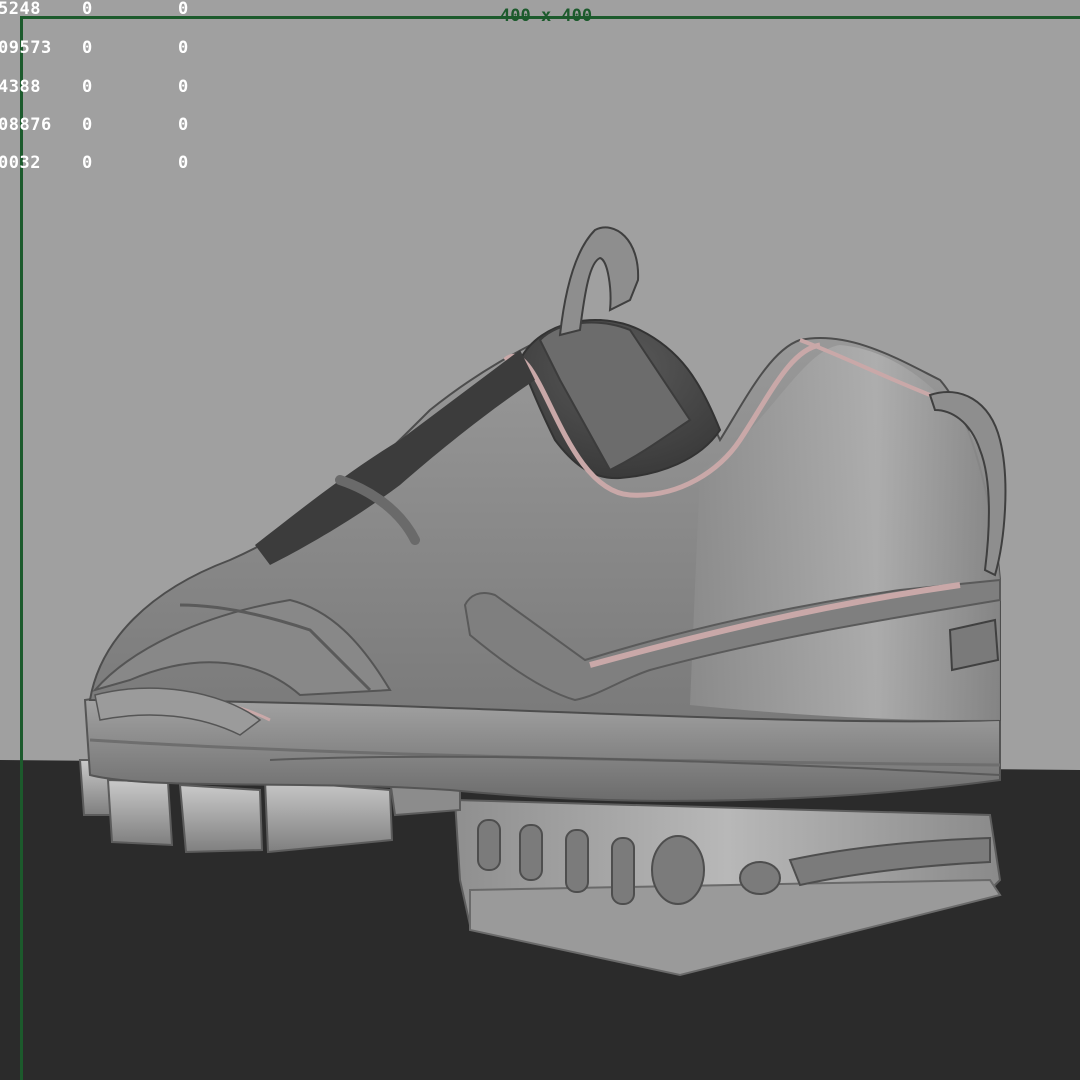  What do you see at coordinates (727, 887) in the screenshot?
I see `heel-outsole` at bounding box center [727, 887].